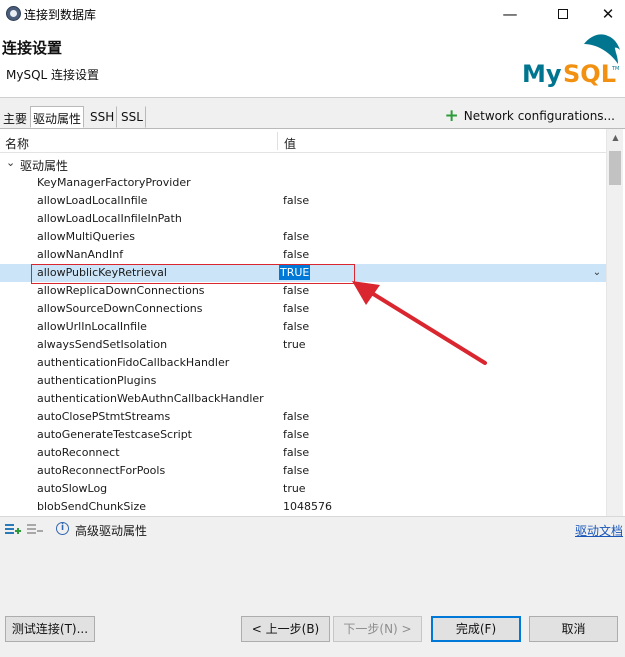 Image resolution: width=625 pixels, height=657 pixels. Describe the element at coordinates (60, 15) in the screenshot. I see `window-title: 连接到数据库` at that location.